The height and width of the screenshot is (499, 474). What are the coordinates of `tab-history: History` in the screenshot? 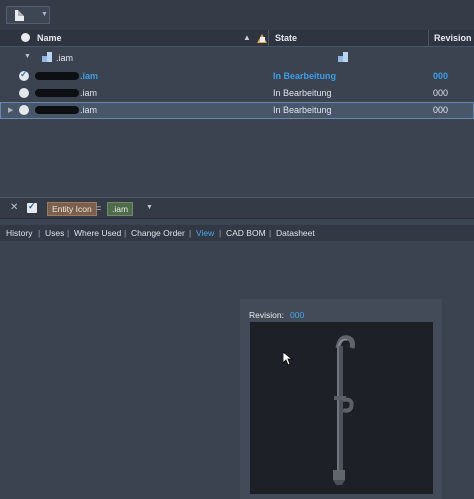 It's located at (19, 233).